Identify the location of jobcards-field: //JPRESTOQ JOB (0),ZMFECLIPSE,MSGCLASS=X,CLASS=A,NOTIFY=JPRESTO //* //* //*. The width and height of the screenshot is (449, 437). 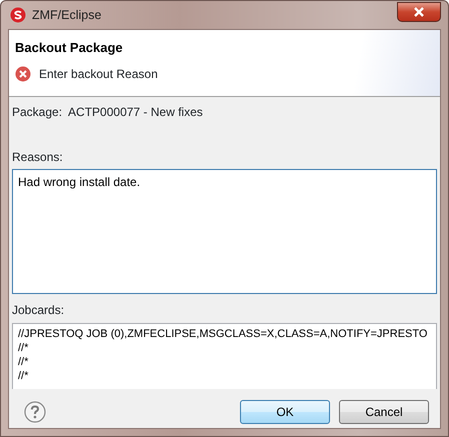
(224, 356).